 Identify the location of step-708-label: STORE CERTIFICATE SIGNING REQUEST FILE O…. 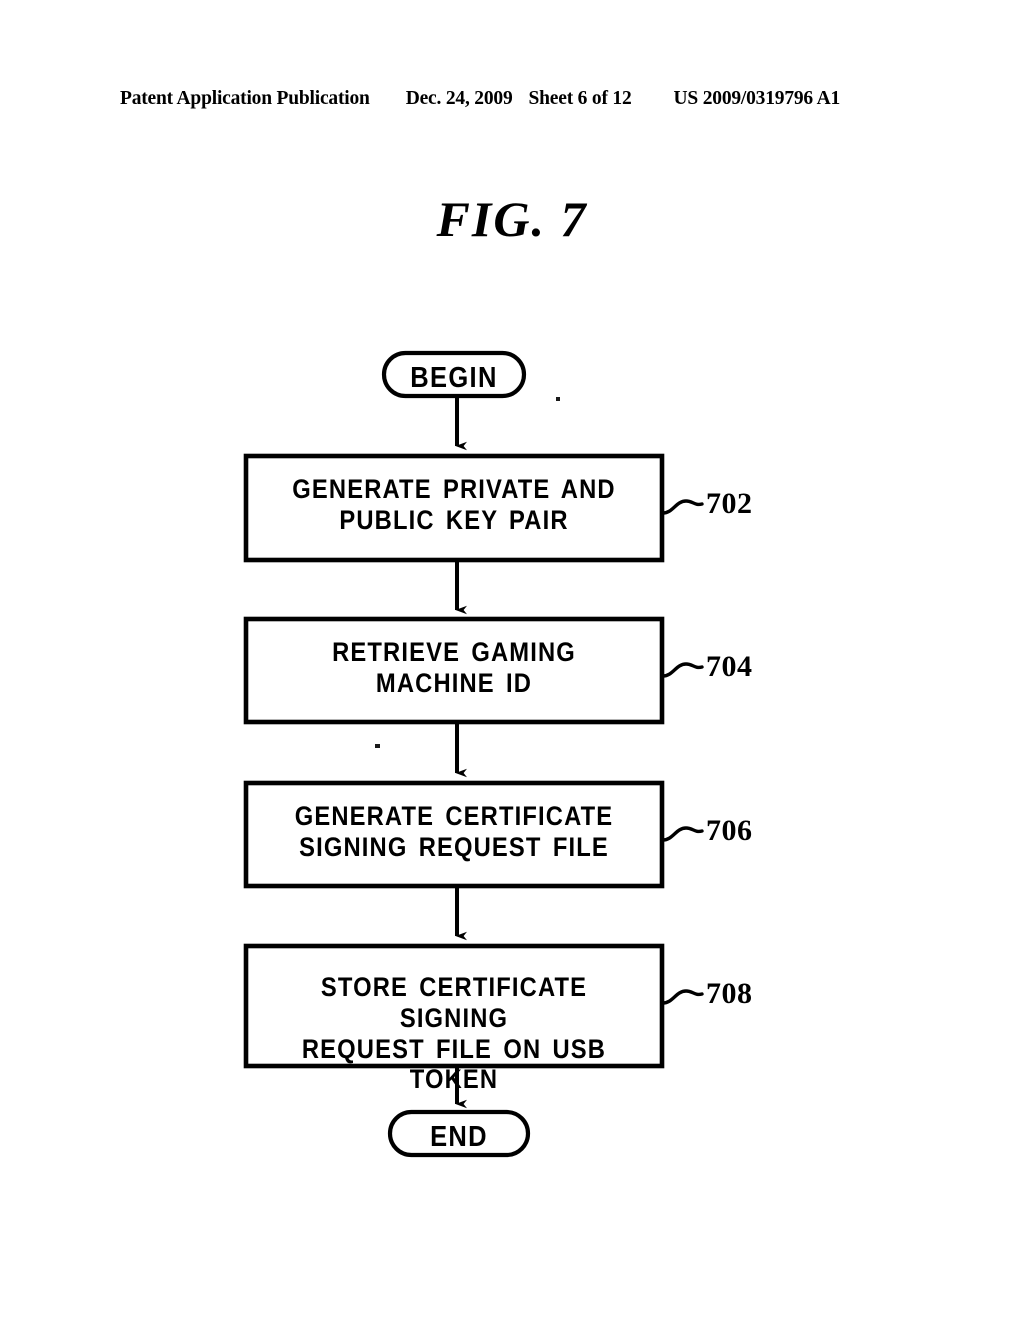
(454, 1033).